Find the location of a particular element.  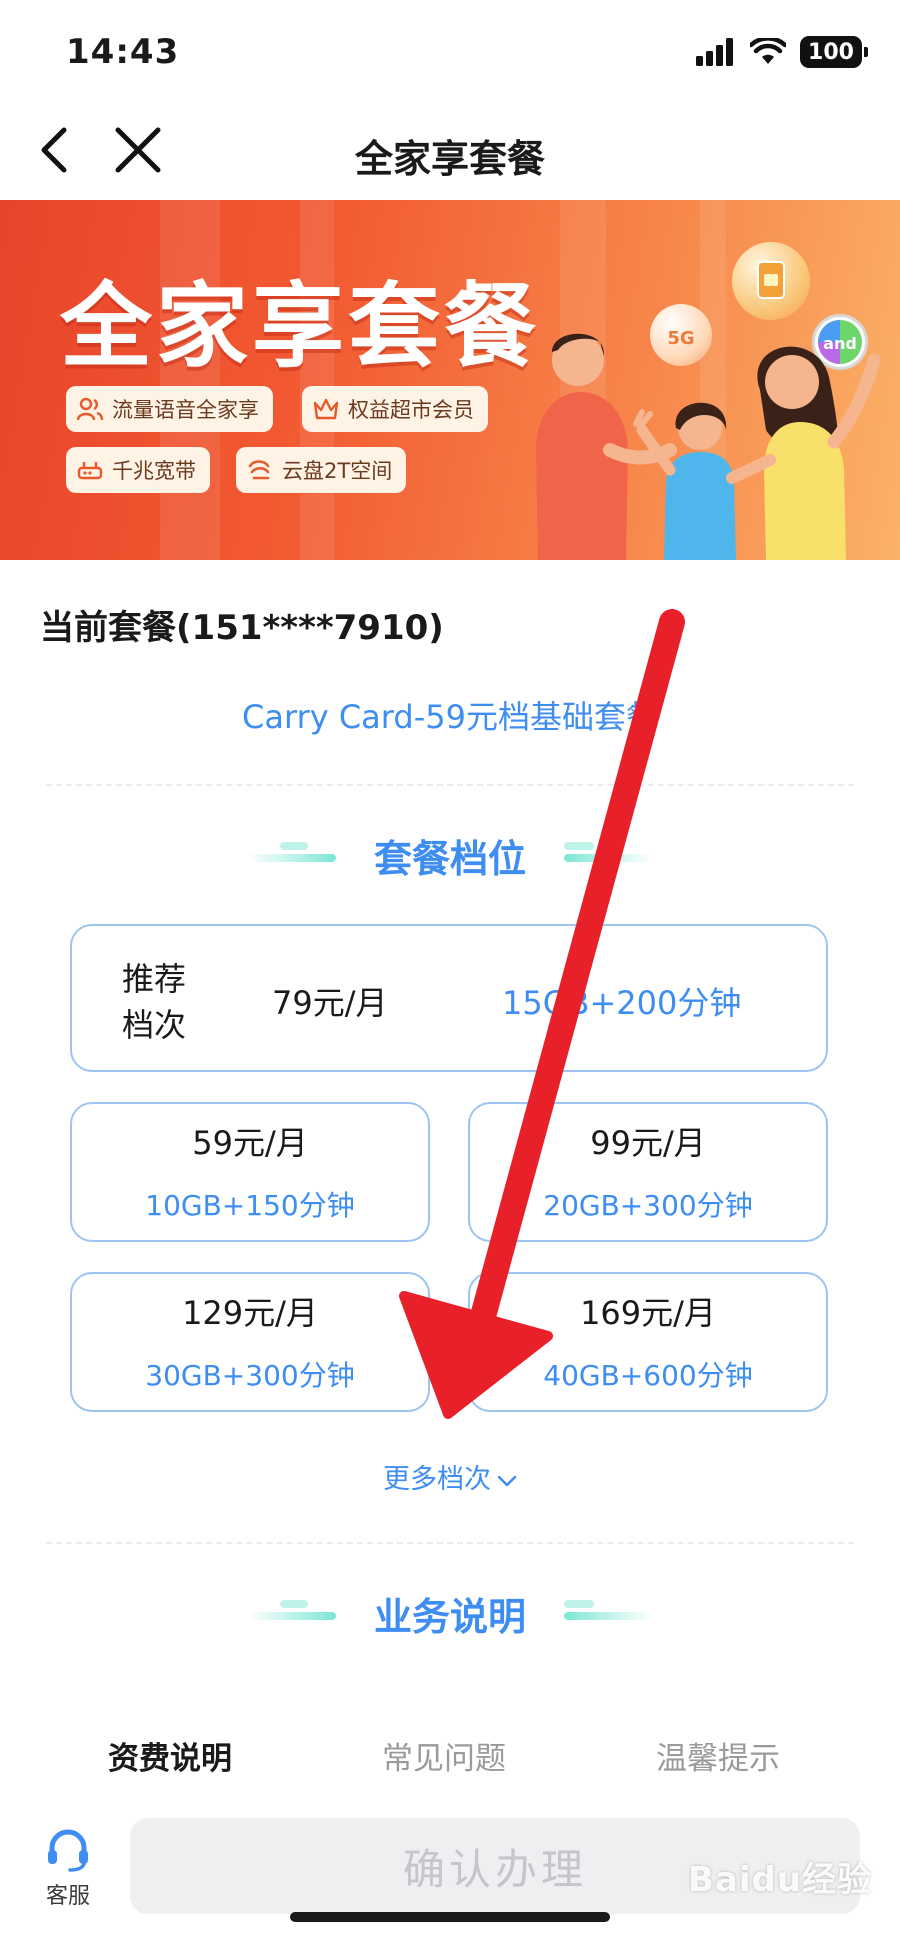

more-tiers-link: 更多档次 is located at coordinates (450, 1476).